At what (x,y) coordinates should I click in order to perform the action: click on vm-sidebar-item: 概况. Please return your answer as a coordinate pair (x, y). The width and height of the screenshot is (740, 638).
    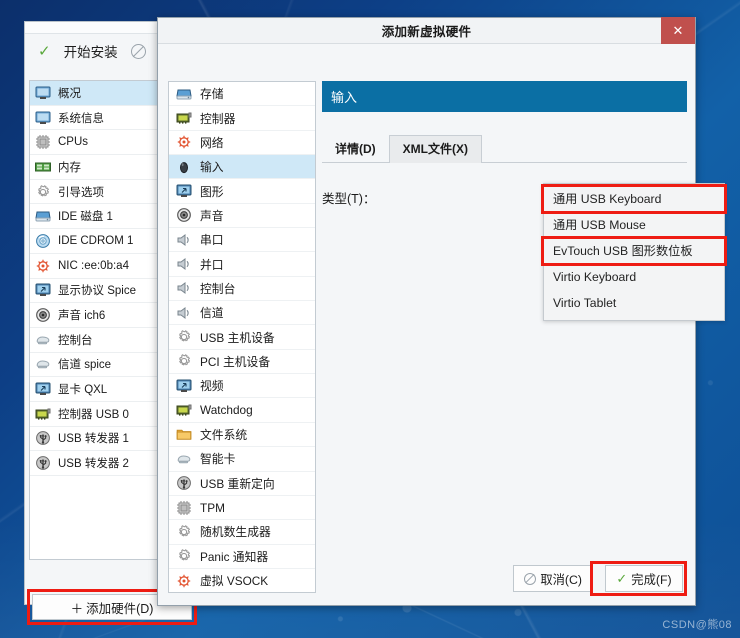
    Looking at the image, I should click on (95, 93).